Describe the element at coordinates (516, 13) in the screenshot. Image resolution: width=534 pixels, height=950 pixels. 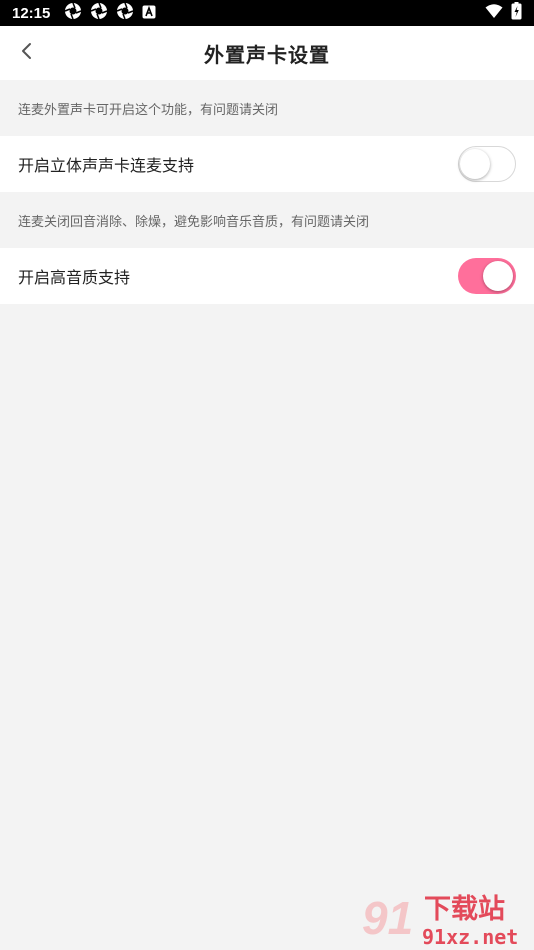
I see `battery-charging-icon` at that location.